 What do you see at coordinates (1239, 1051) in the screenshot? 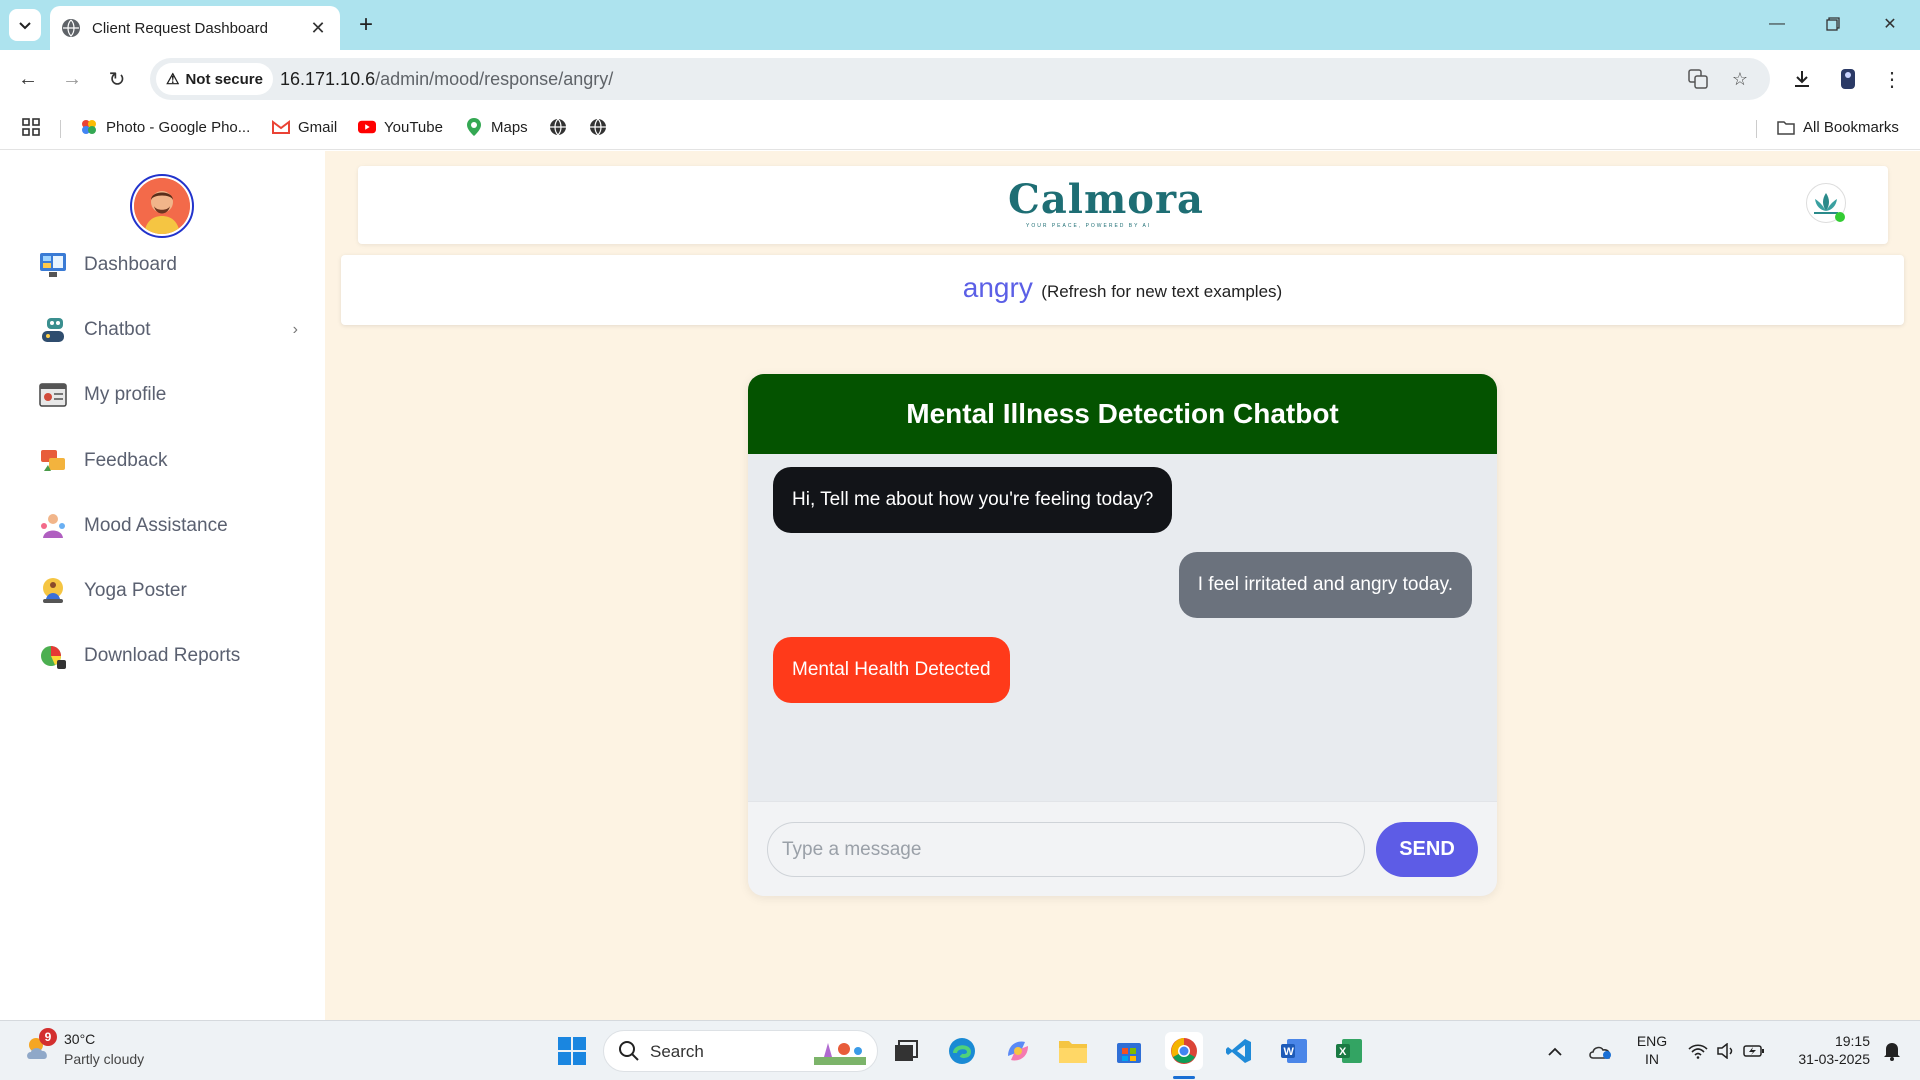
I see `vscode-icon` at bounding box center [1239, 1051].